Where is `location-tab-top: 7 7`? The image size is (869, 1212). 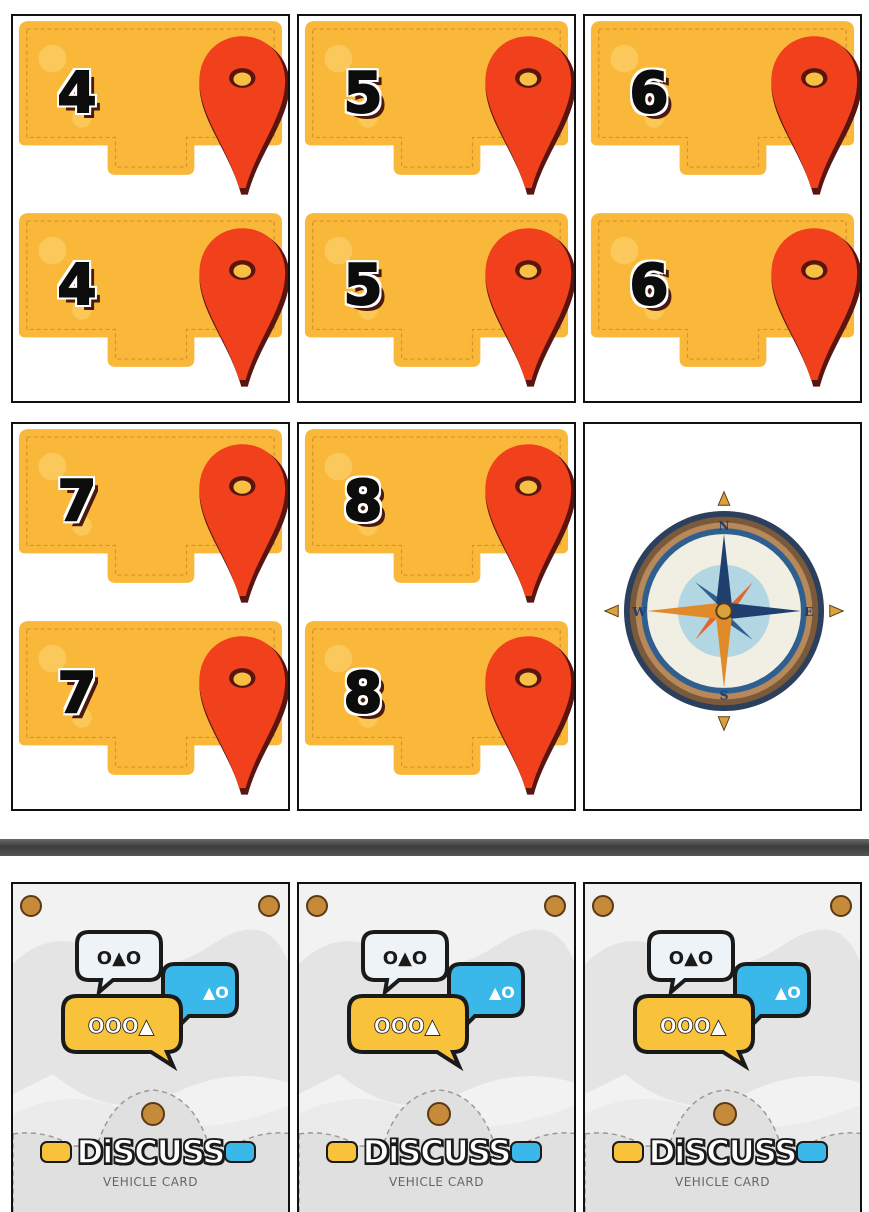
location-tab-top: 7 7 is located at coordinates (150, 514).